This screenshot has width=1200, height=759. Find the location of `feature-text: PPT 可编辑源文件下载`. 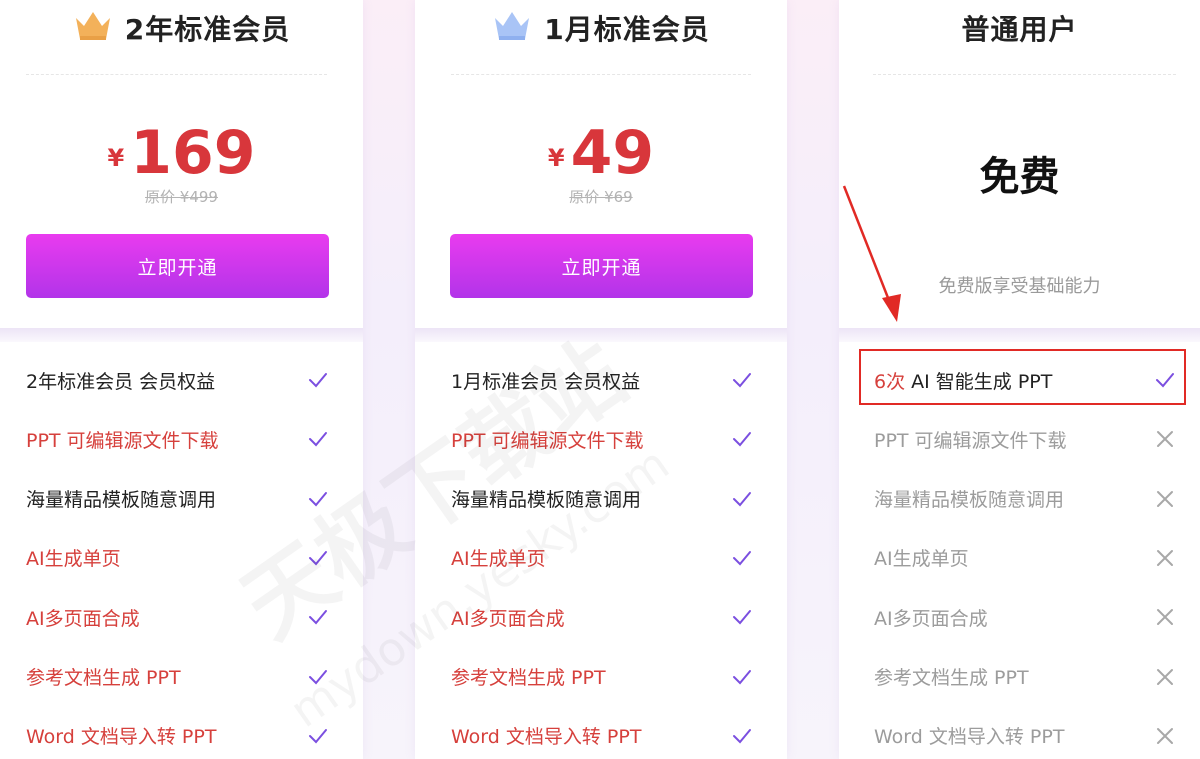

feature-text: PPT 可编辑源文件下载 is located at coordinates (970, 440).